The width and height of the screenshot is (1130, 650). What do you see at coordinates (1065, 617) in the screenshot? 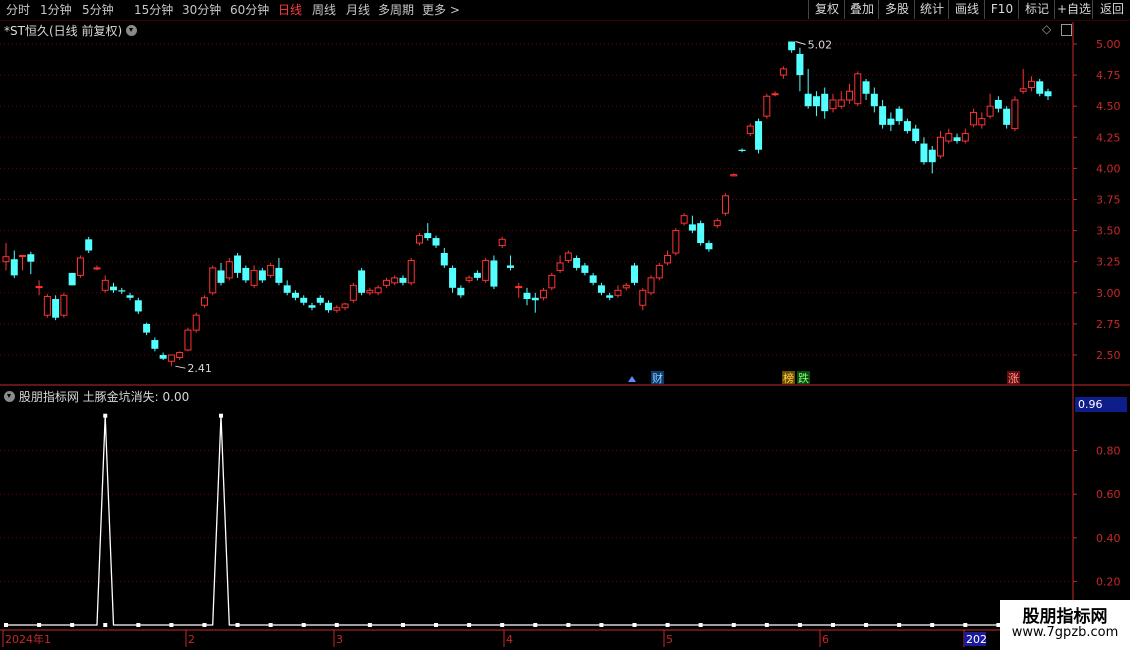
I see `watermark-title: 股朋指标网` at bounding box center [1065, 617].